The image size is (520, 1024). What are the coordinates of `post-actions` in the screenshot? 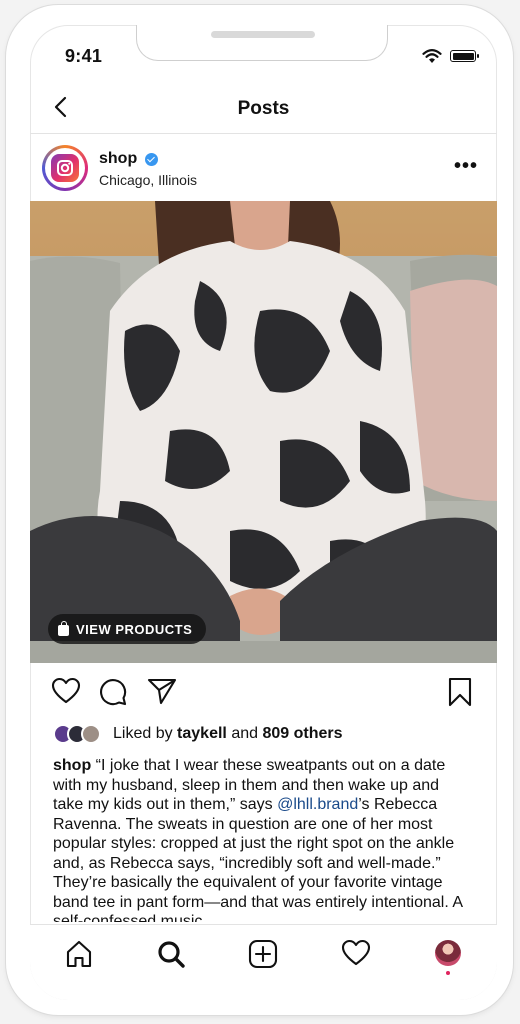 It's located at (263, 693).